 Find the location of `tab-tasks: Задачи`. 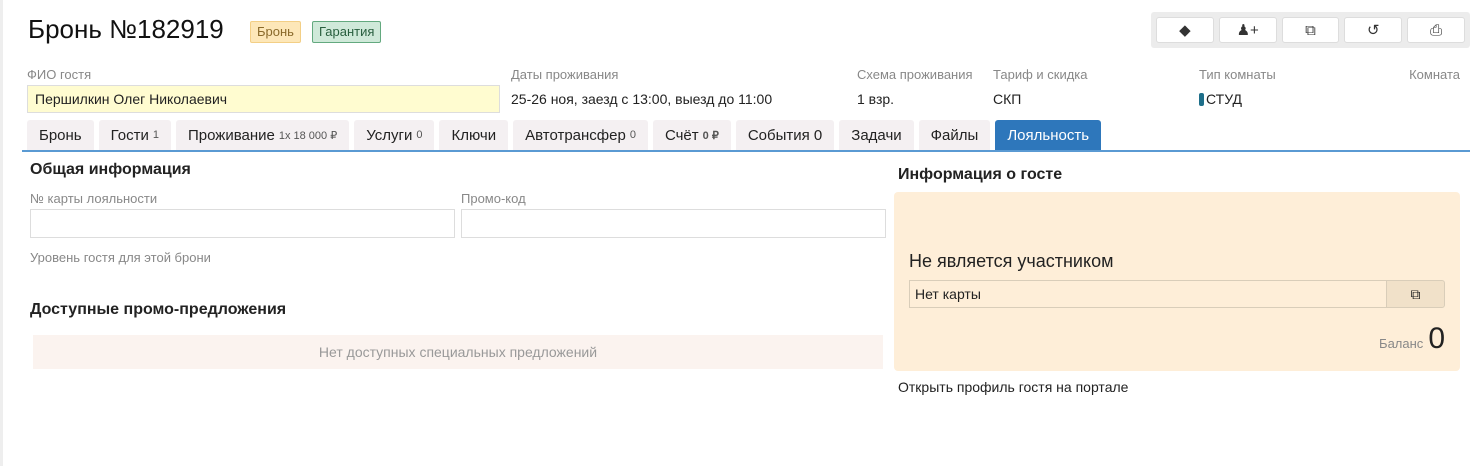

tab-tasks: Задачи is located at coordinates (876, 135).